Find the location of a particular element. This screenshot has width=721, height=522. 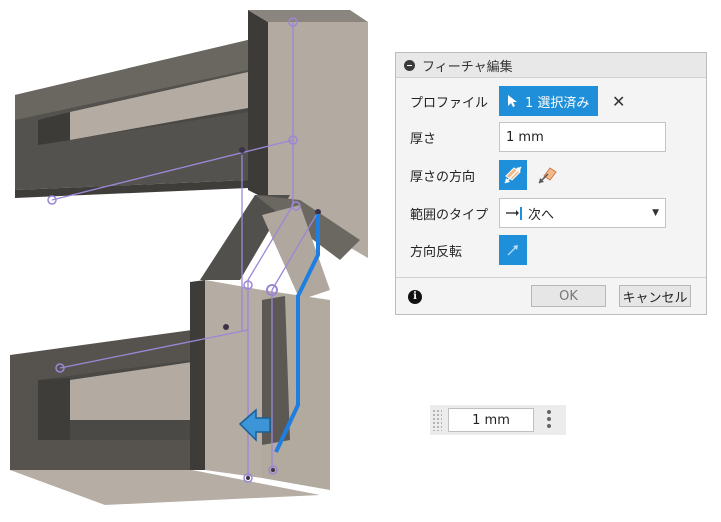

symmetric-thickness-icon is located at coordinates (513, 175).